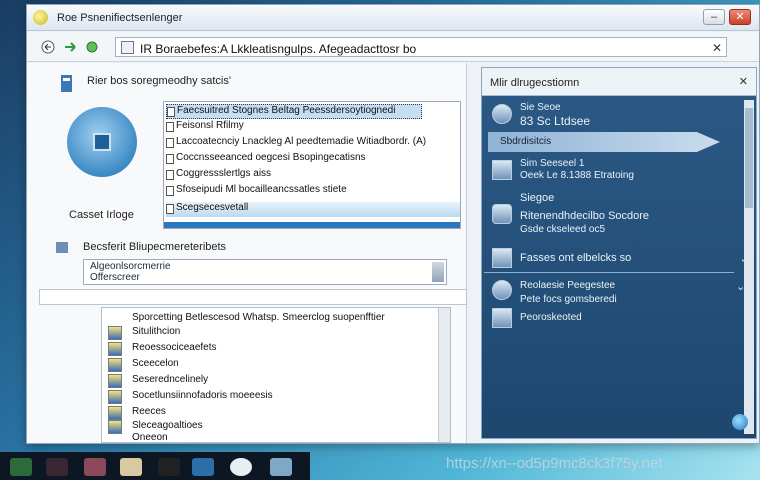 This screenshot has height=480, width=760. Describe the element at coordinates (444, 375) in the screenshot. I see `details-scrollbar` at that location.